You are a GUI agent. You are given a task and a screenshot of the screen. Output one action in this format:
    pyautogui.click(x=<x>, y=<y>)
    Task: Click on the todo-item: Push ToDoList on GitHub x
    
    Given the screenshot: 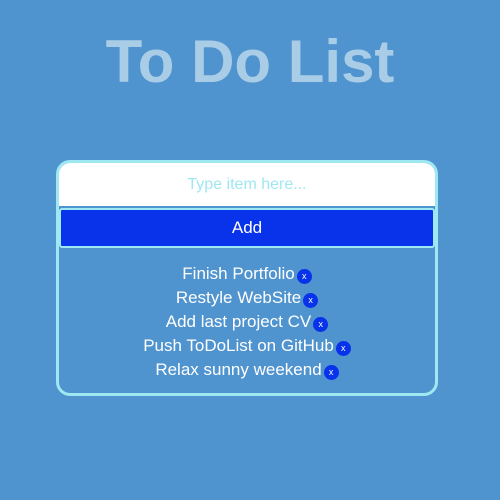 What is the action you would take?
    pyautogui.click(x=247, y=346)
    